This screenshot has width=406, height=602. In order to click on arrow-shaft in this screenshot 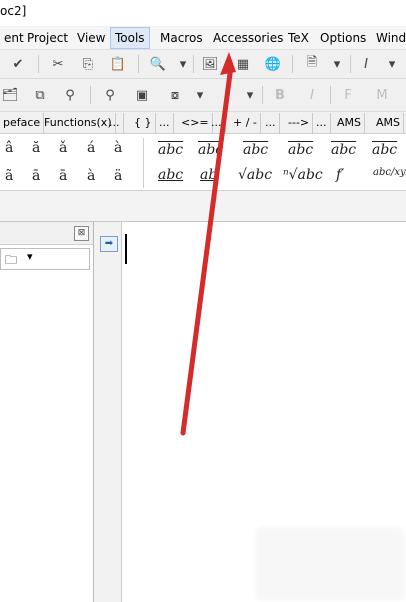, I will do `click(207, 249)`.